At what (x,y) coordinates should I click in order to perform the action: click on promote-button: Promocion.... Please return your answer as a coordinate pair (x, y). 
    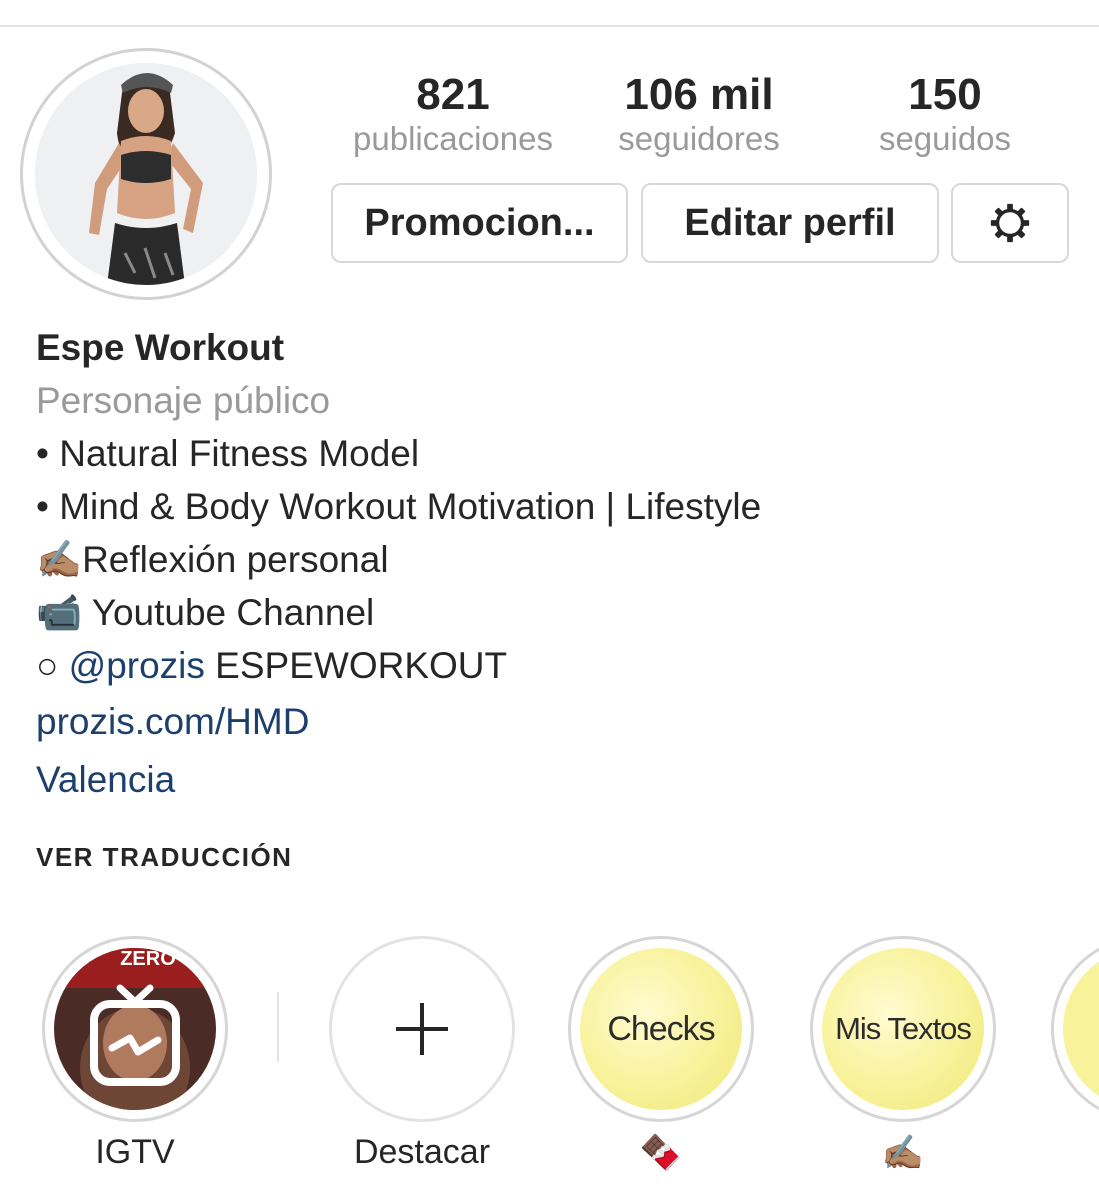
    Looking at the image, I should click on (479, 223).